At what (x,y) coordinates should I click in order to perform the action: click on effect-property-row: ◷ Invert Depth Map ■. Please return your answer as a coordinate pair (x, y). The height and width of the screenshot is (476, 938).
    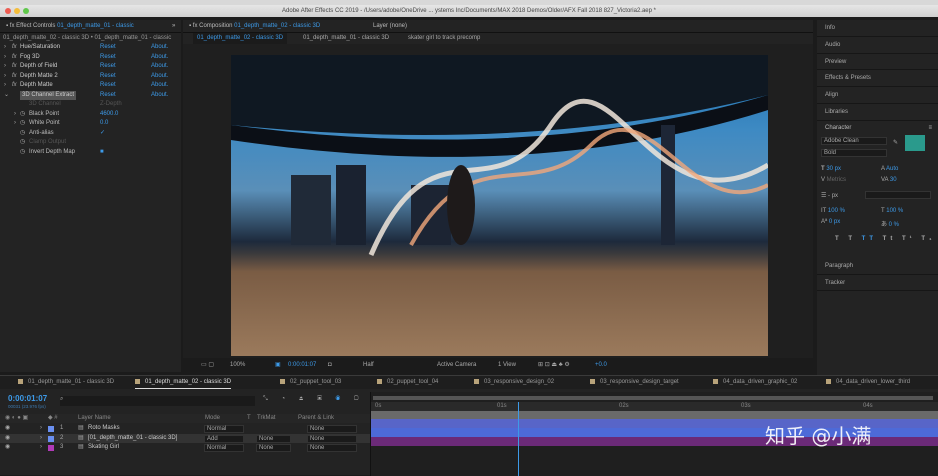
    Looking at the image, I should click on (90, 153).